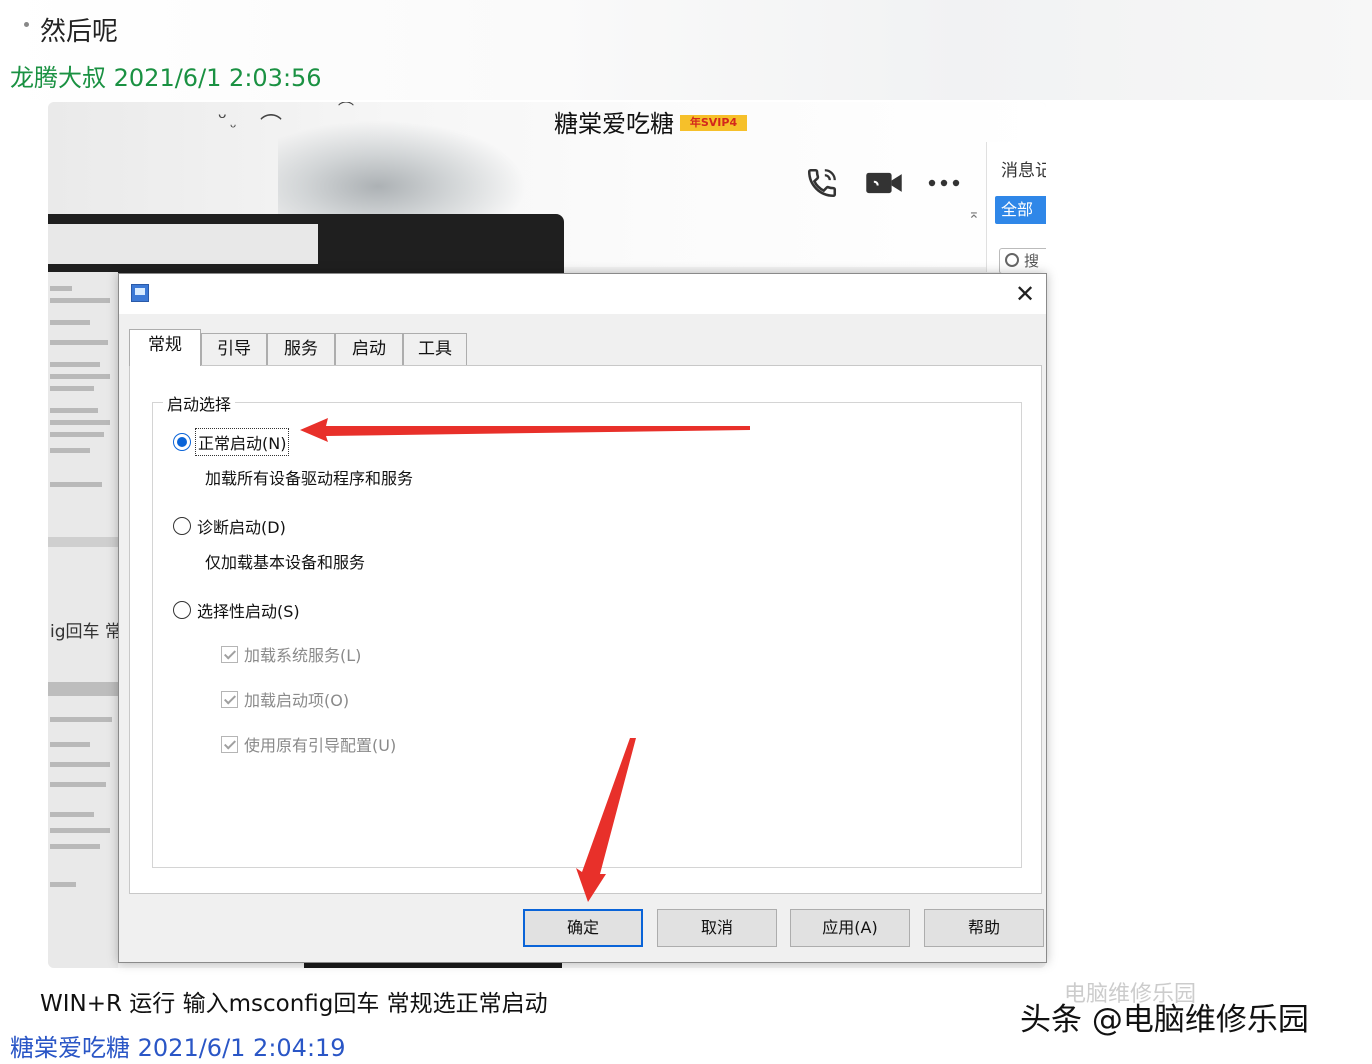 The height and width of the screenshot is (1064, 1372). Describe the element at coordinates (435, 349) in the screenshot. I see `tab-tools: 工具` at that location.